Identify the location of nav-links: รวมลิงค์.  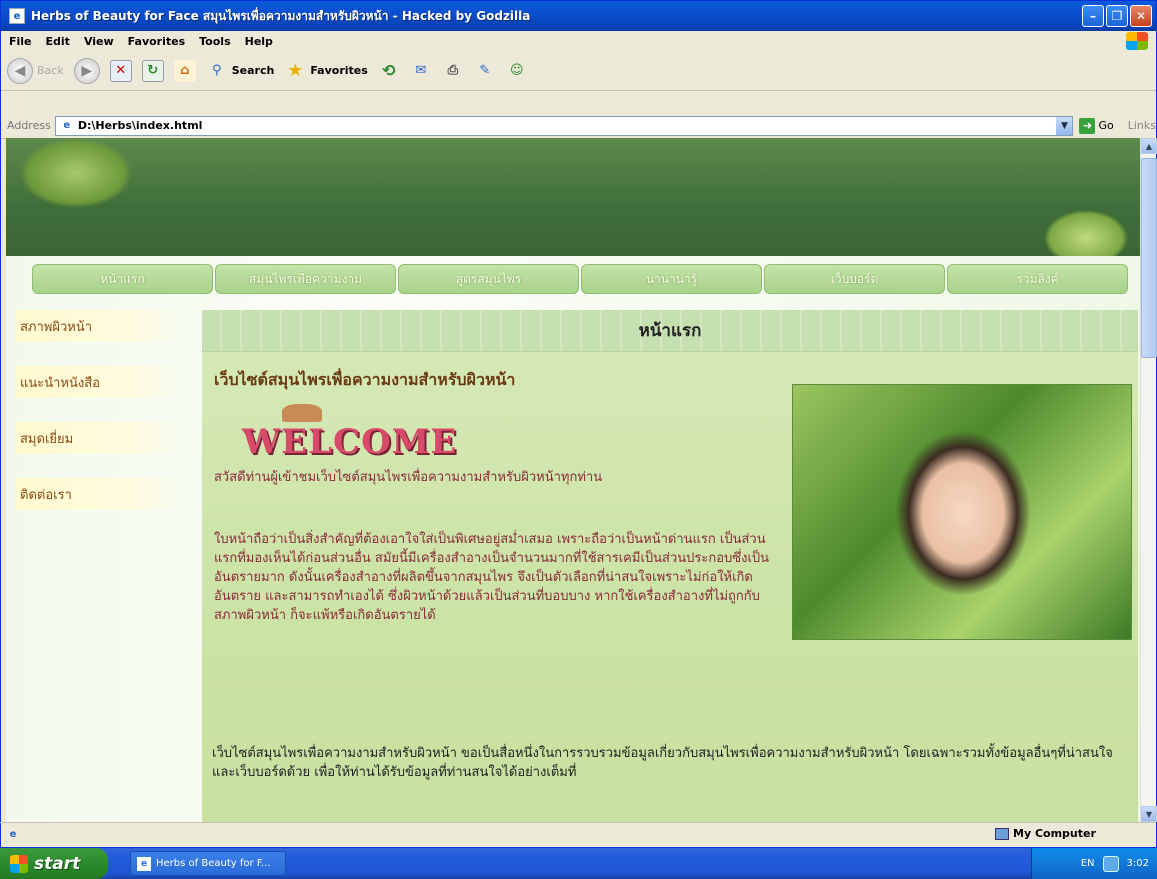
(1037, 279).